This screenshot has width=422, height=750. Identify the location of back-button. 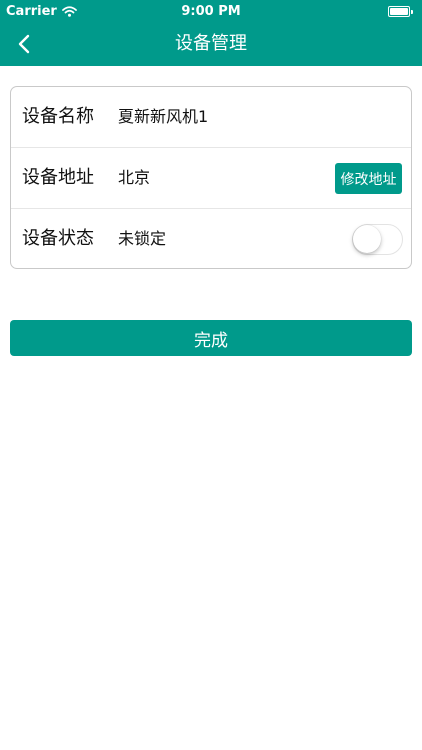
(24, 44).